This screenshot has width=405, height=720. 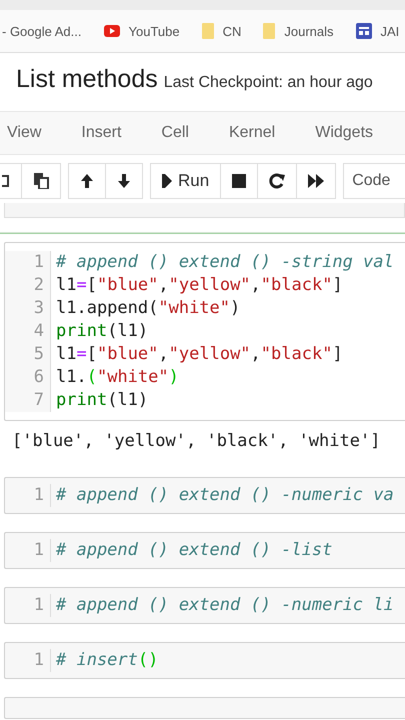 I want to click on bookmark-link: YouTube, so click(x=154, y=31).